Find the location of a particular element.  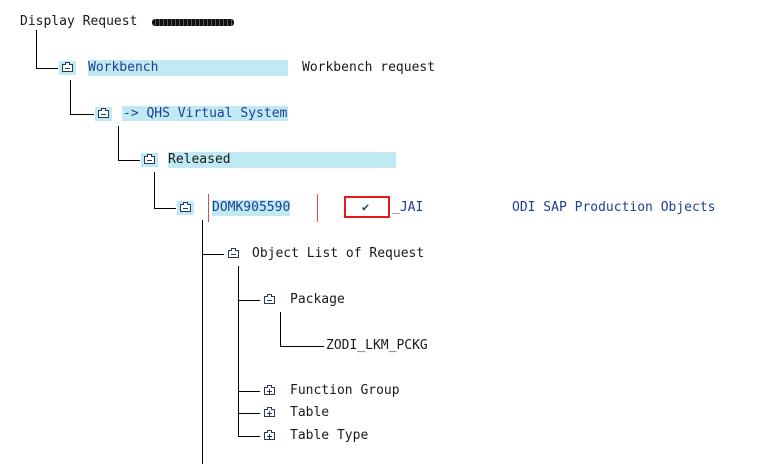

redacted-request-id is located at coordinates (193, 22).